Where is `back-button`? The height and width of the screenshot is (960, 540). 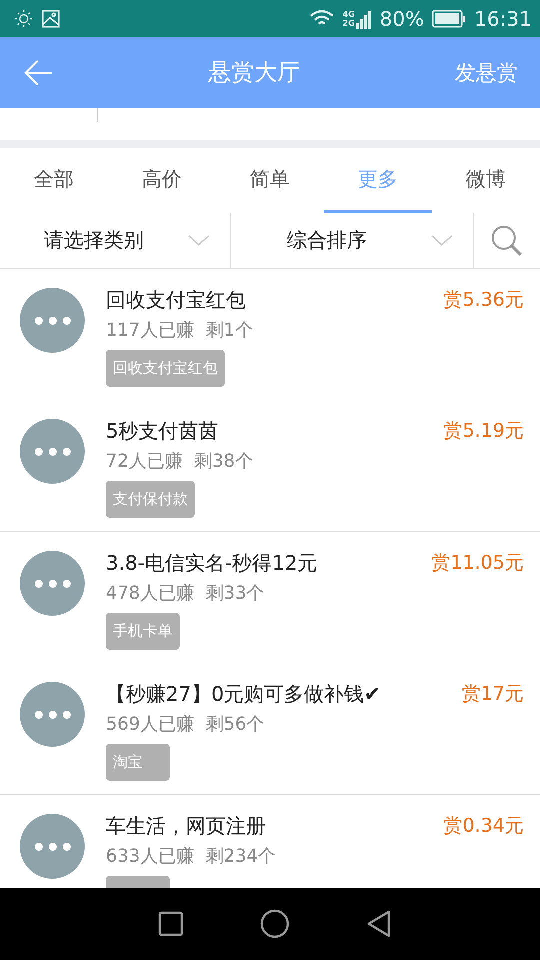
back-button is located at coordinates (379, 924).